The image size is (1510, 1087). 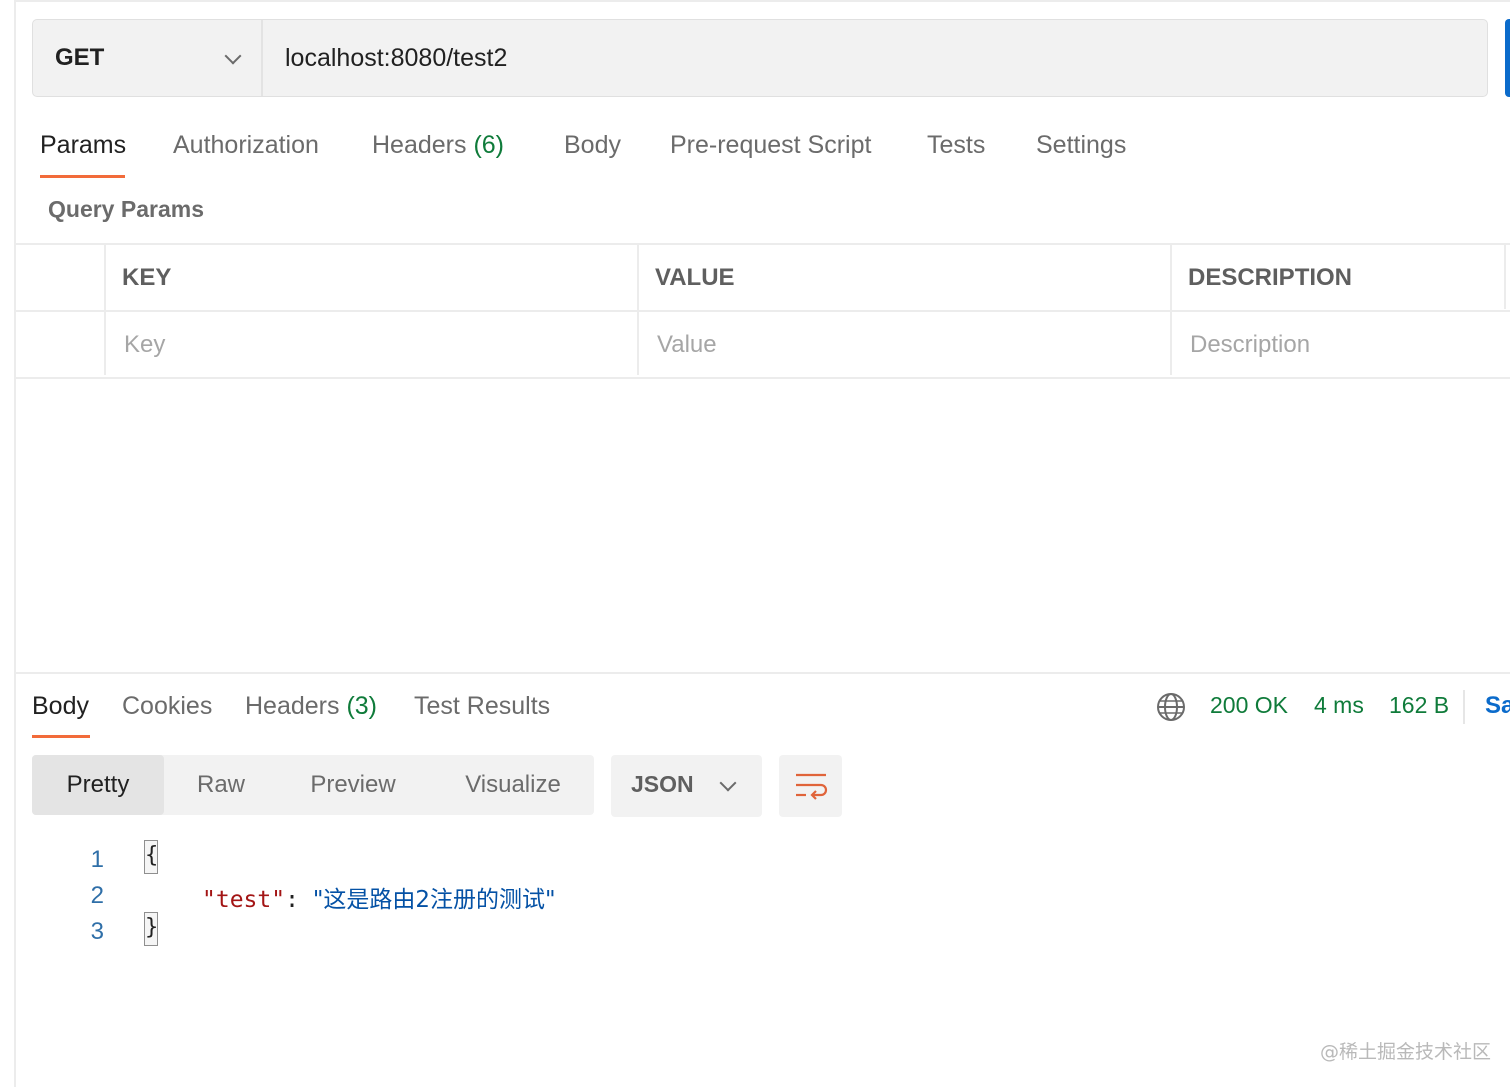 What do you see at coordinates (148, 58) in the screenshot?
I see `method-select: GET` at bounding box center [148, 58].